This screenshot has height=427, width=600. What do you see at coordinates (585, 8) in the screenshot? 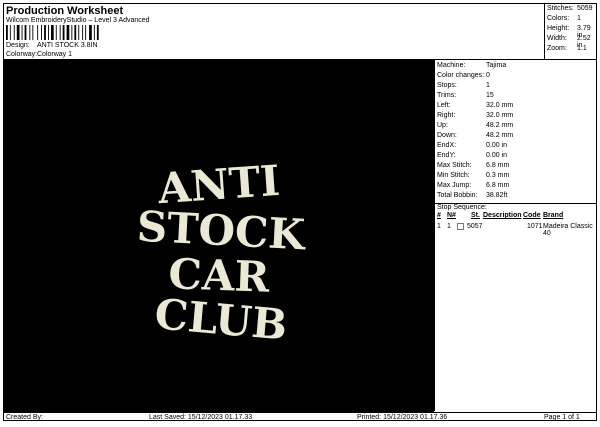
I see `stat-value: 5059` at bounding box center [585, 8].